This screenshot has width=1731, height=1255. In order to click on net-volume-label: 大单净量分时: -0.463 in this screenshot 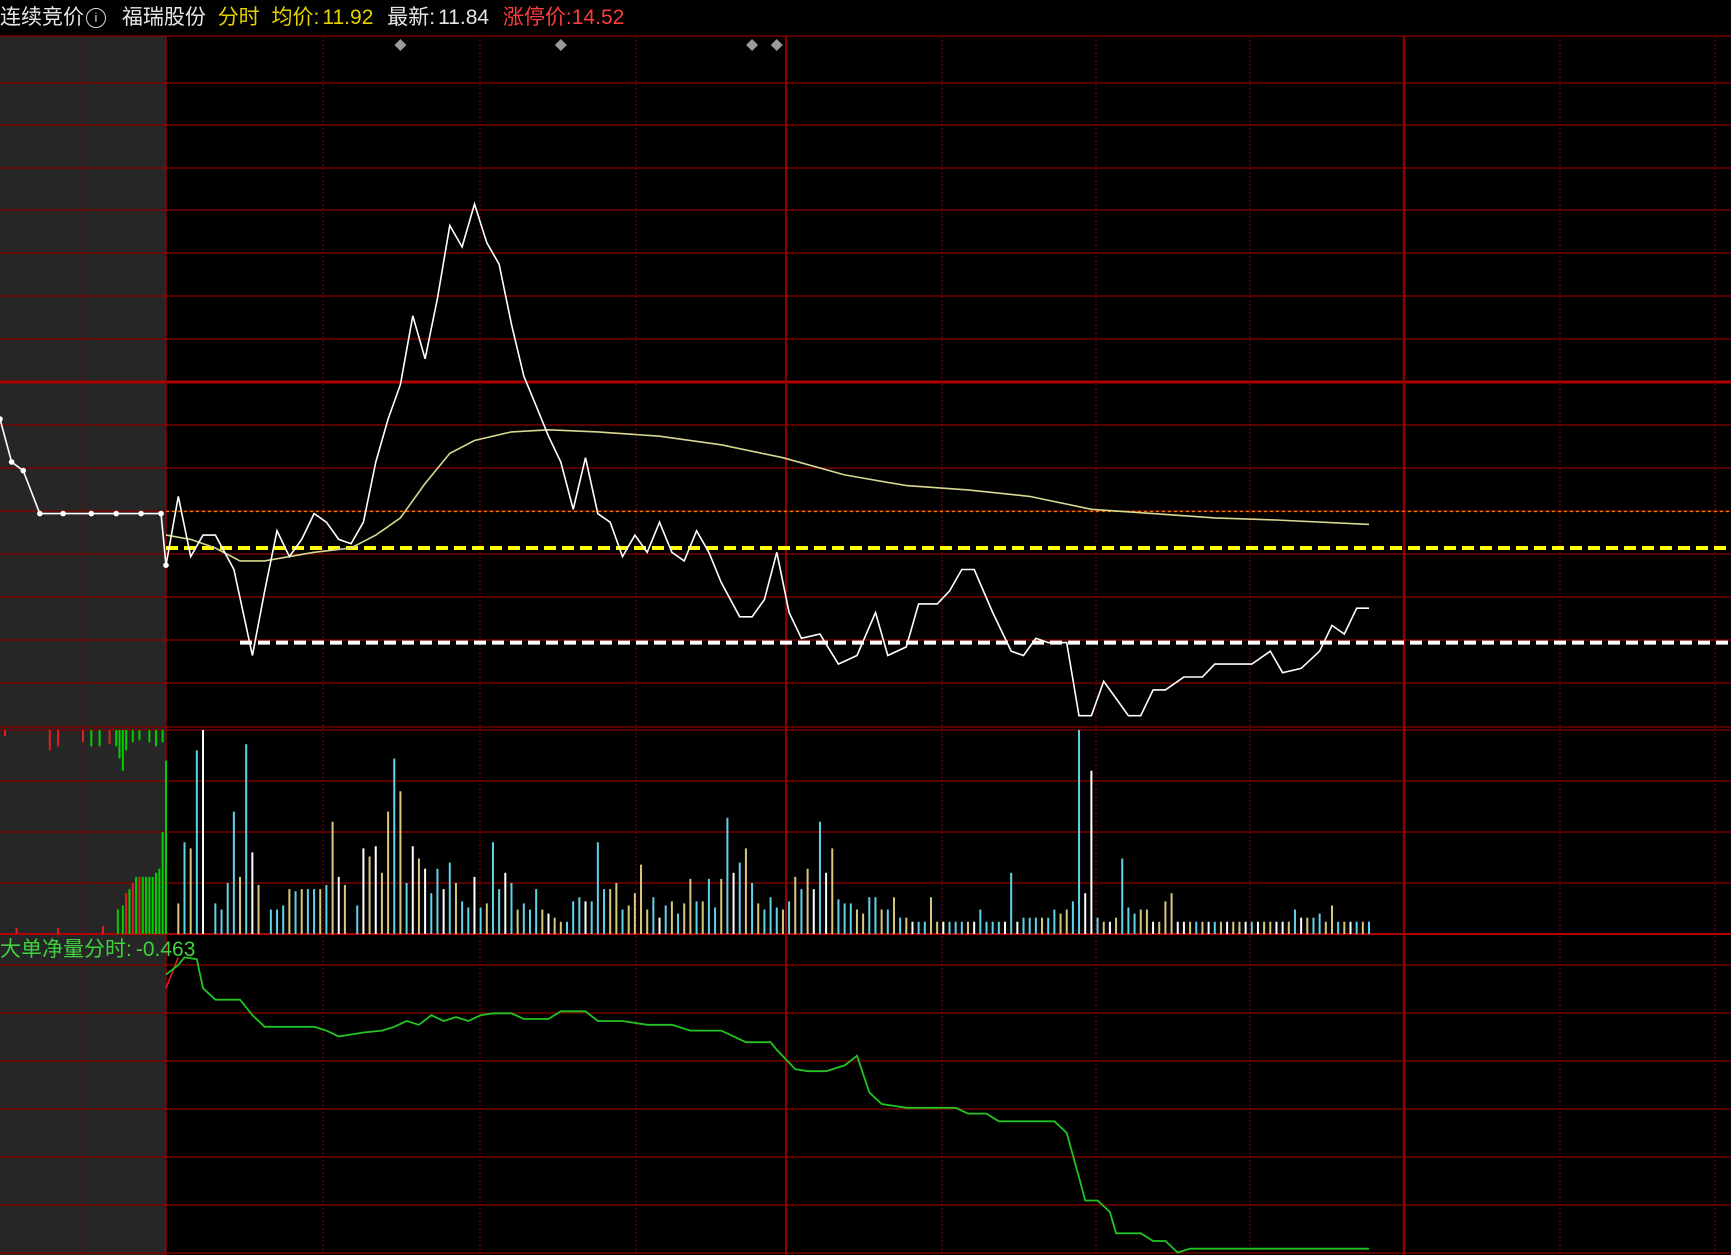, I will do `click(97, 950)`.